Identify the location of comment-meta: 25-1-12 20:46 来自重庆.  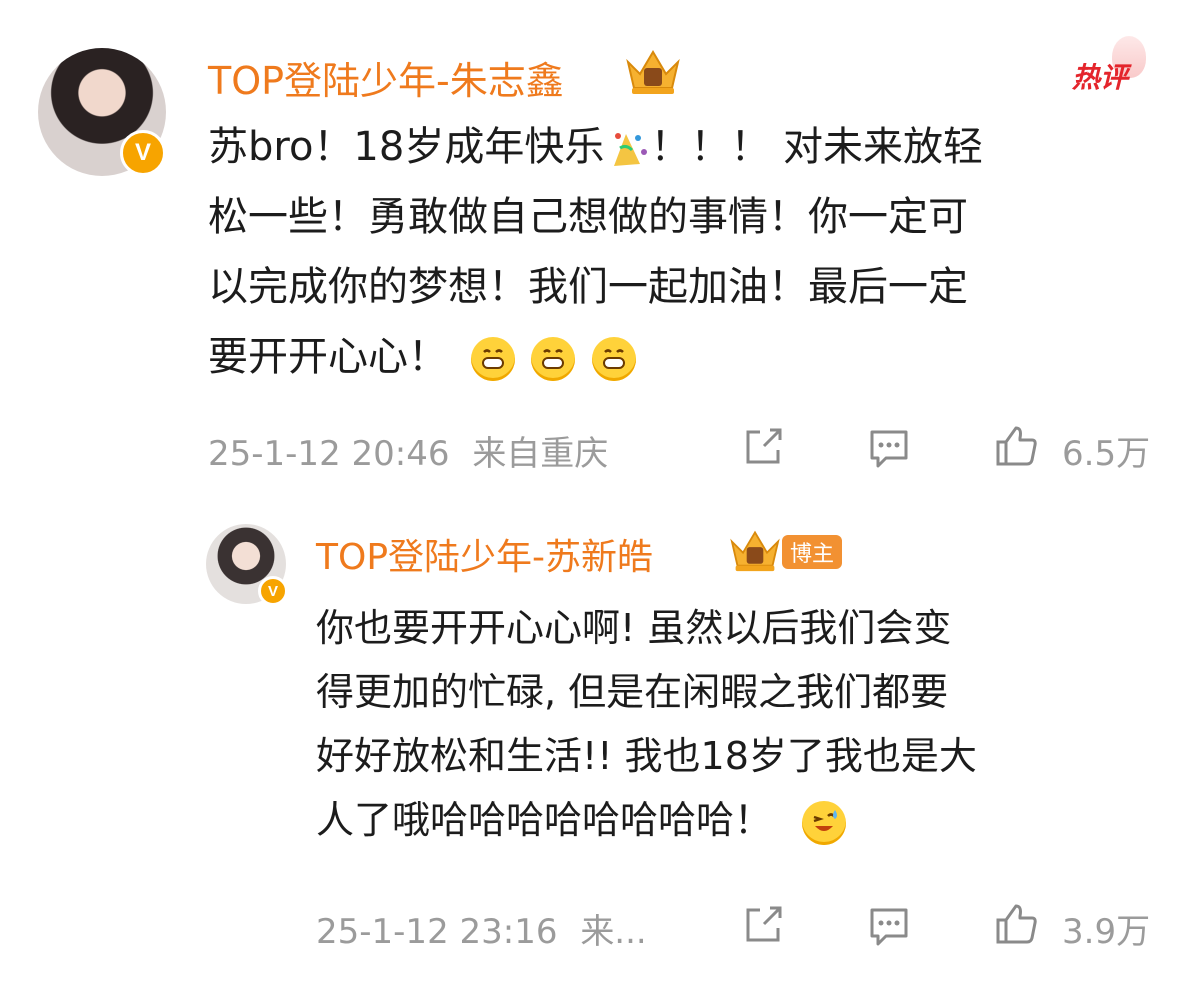
(408, 450).